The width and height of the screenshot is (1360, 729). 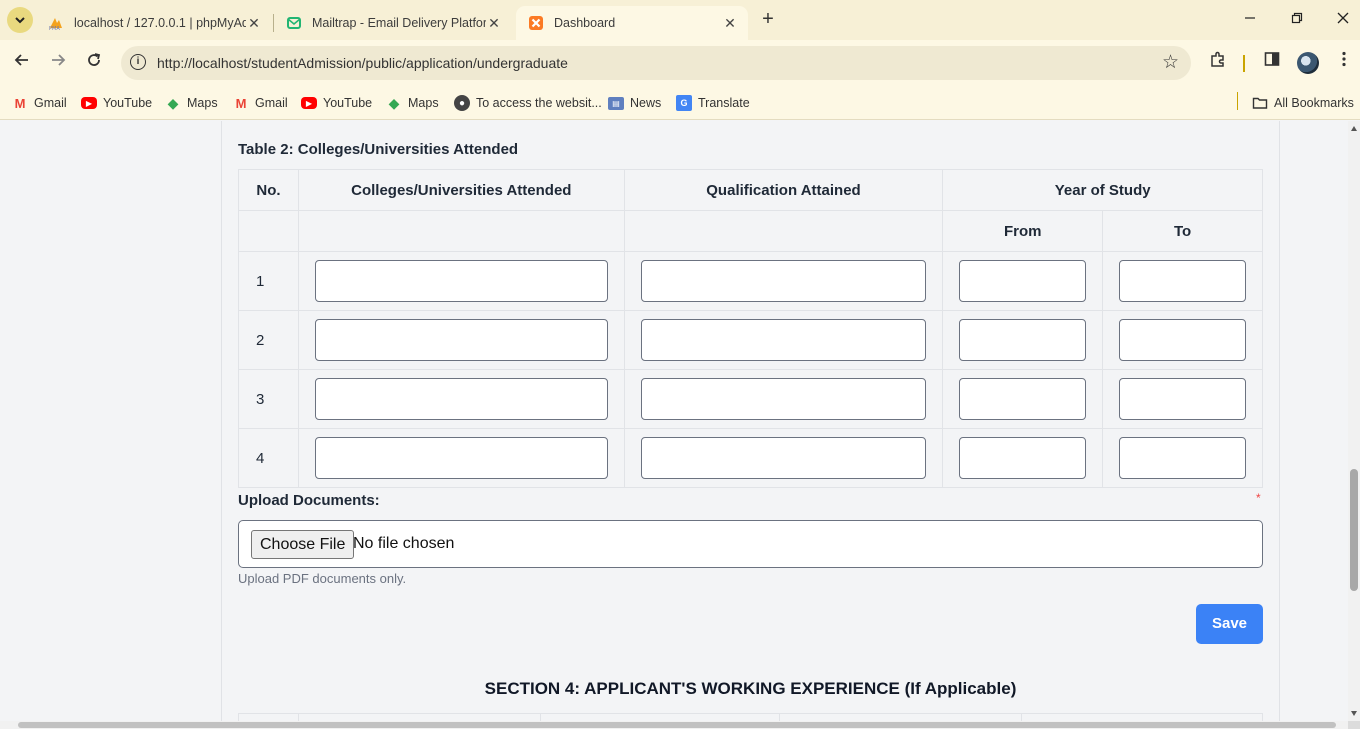 I want to click on youtube-icon: ▶, so click(x=89, y=103).